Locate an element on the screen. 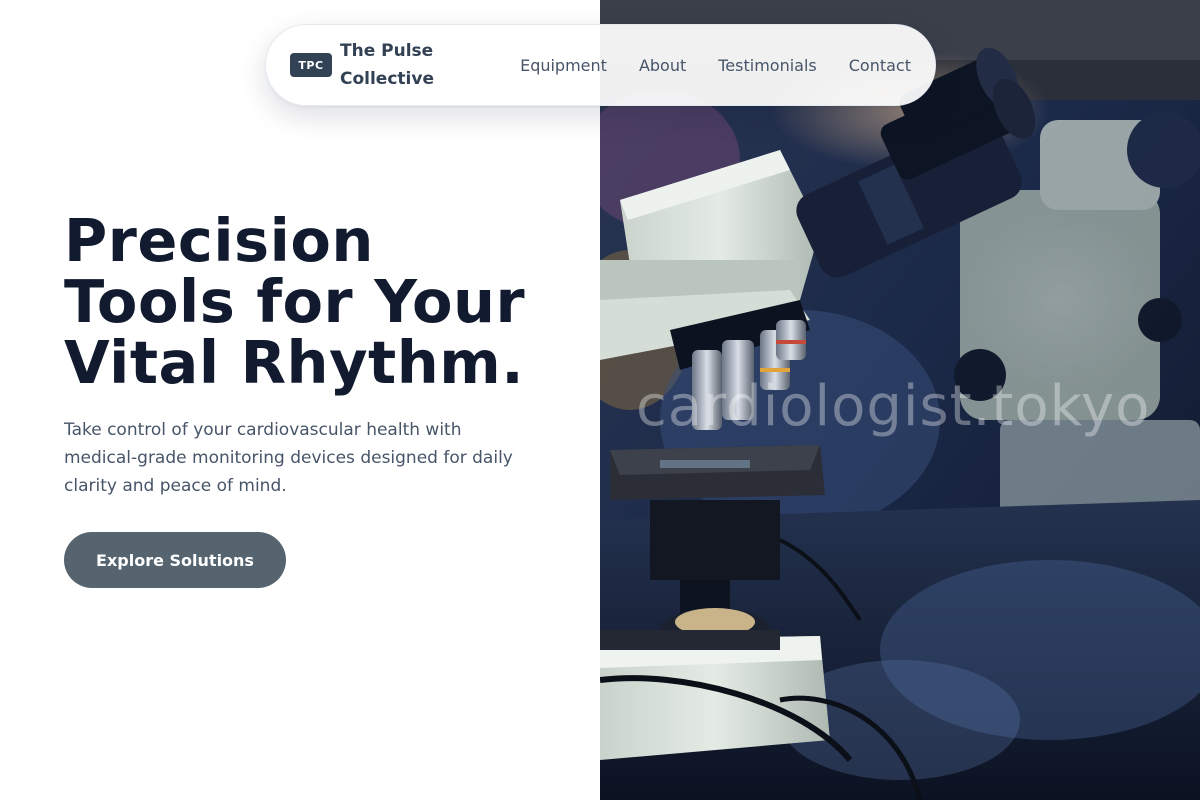  nav-link-equipment: Equipment is located at coordinates (563, 65).